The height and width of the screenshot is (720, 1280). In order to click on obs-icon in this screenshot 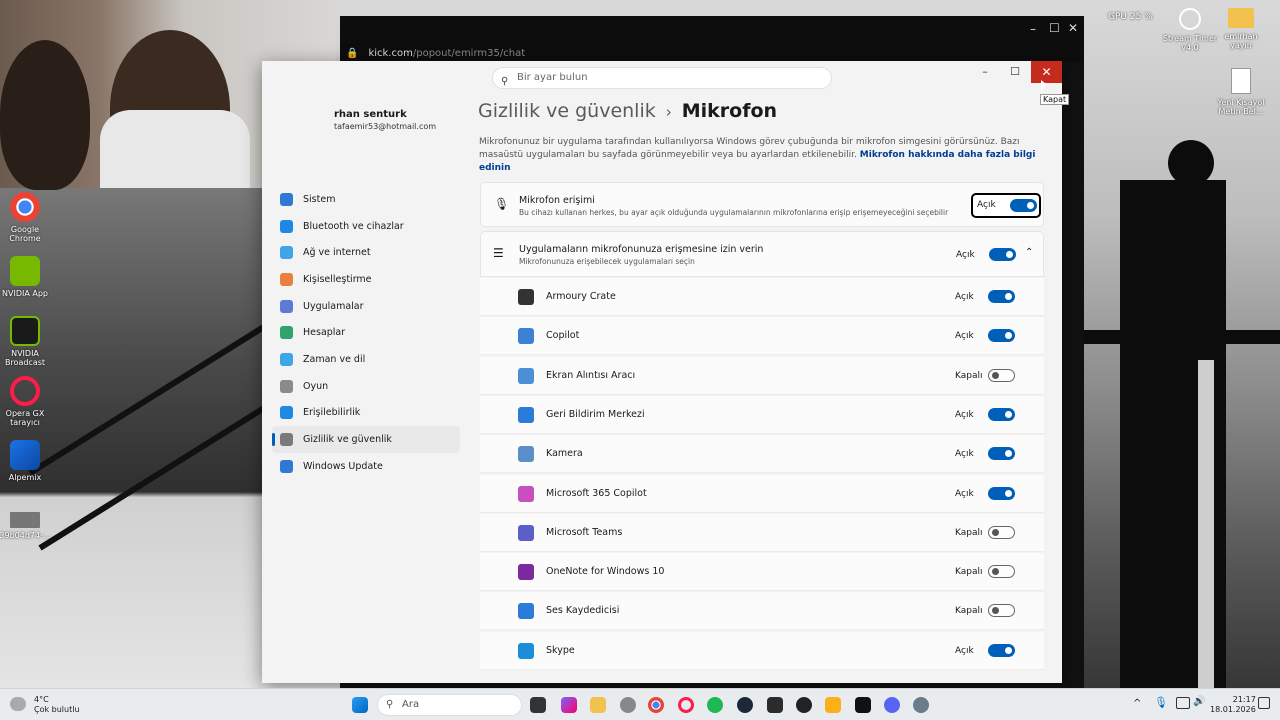, I will do `click(804, 705)`.